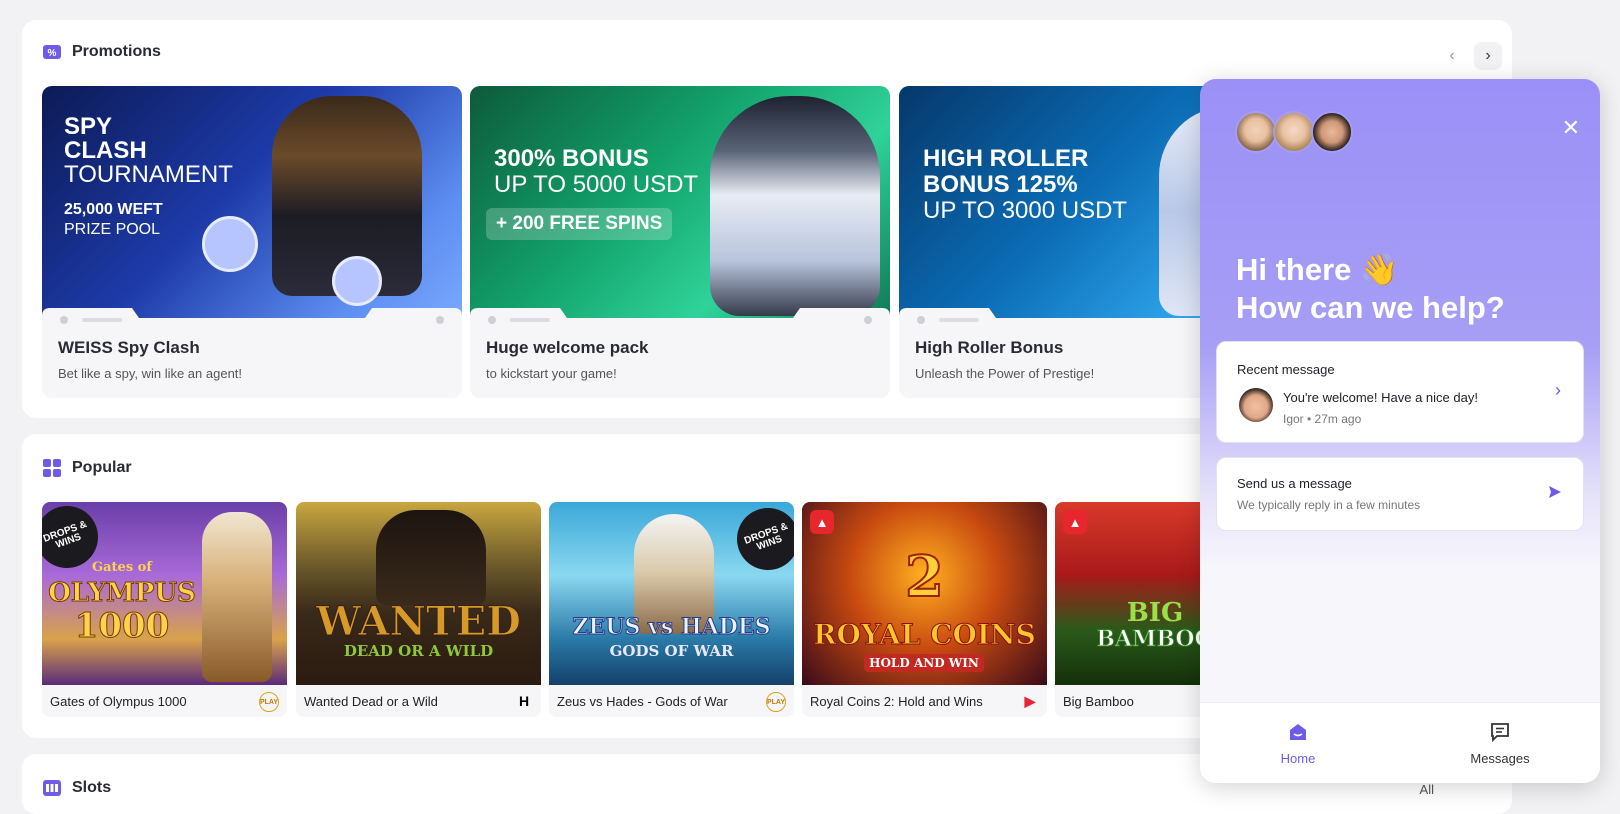 The width and height of the screenshot is (1620, 814). I want to click on game-thumbnail: ▲ 2 ROYAL COINS HOLD AND WIN, so click(924, 593).